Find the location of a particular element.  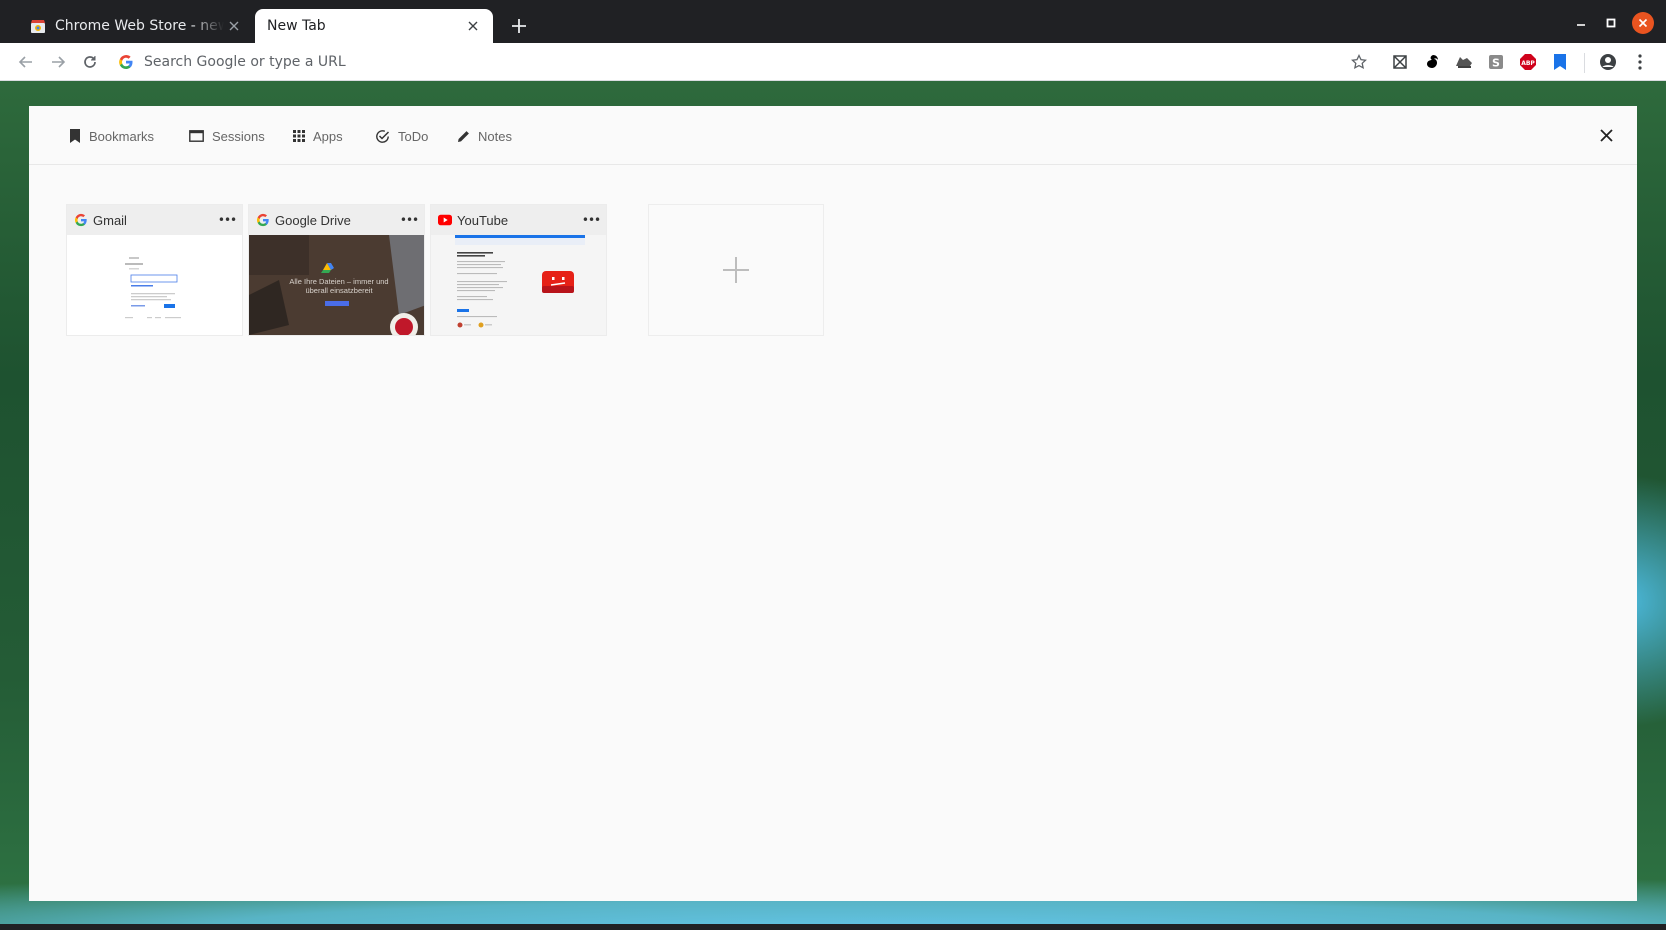

nav-label: Notes is located at coordinates (495, 136).